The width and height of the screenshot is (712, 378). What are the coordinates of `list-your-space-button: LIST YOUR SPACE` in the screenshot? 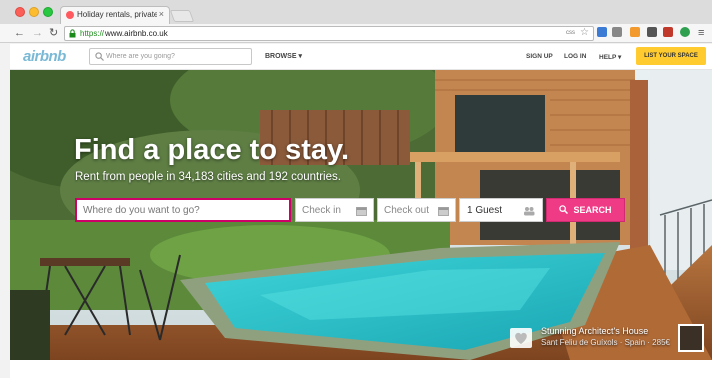 It's located at (671, 56).